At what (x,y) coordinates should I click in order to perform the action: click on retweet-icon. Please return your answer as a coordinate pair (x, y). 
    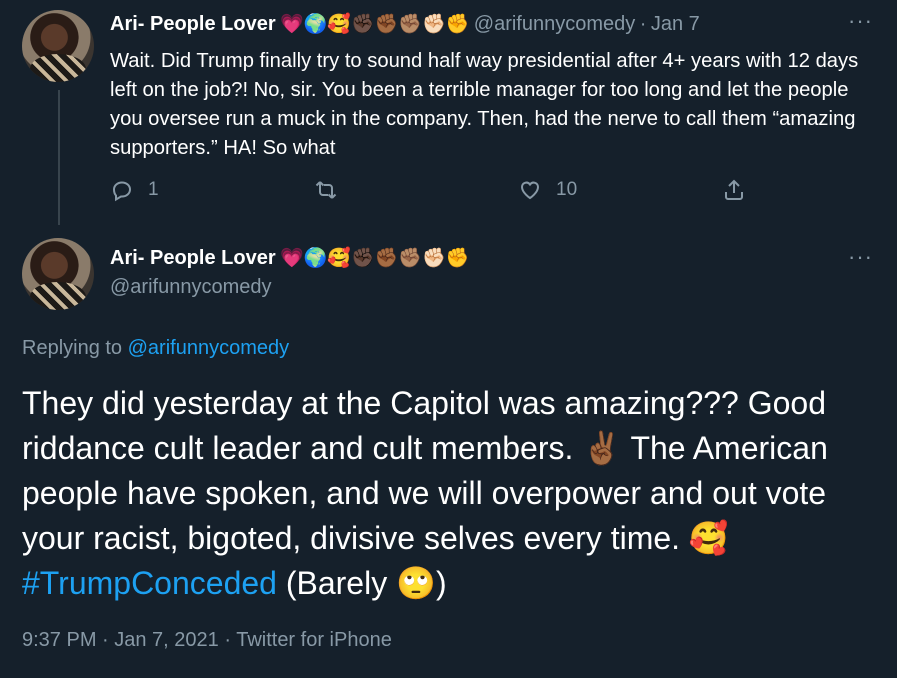
    Looking at the image, I should click on (326, 190).